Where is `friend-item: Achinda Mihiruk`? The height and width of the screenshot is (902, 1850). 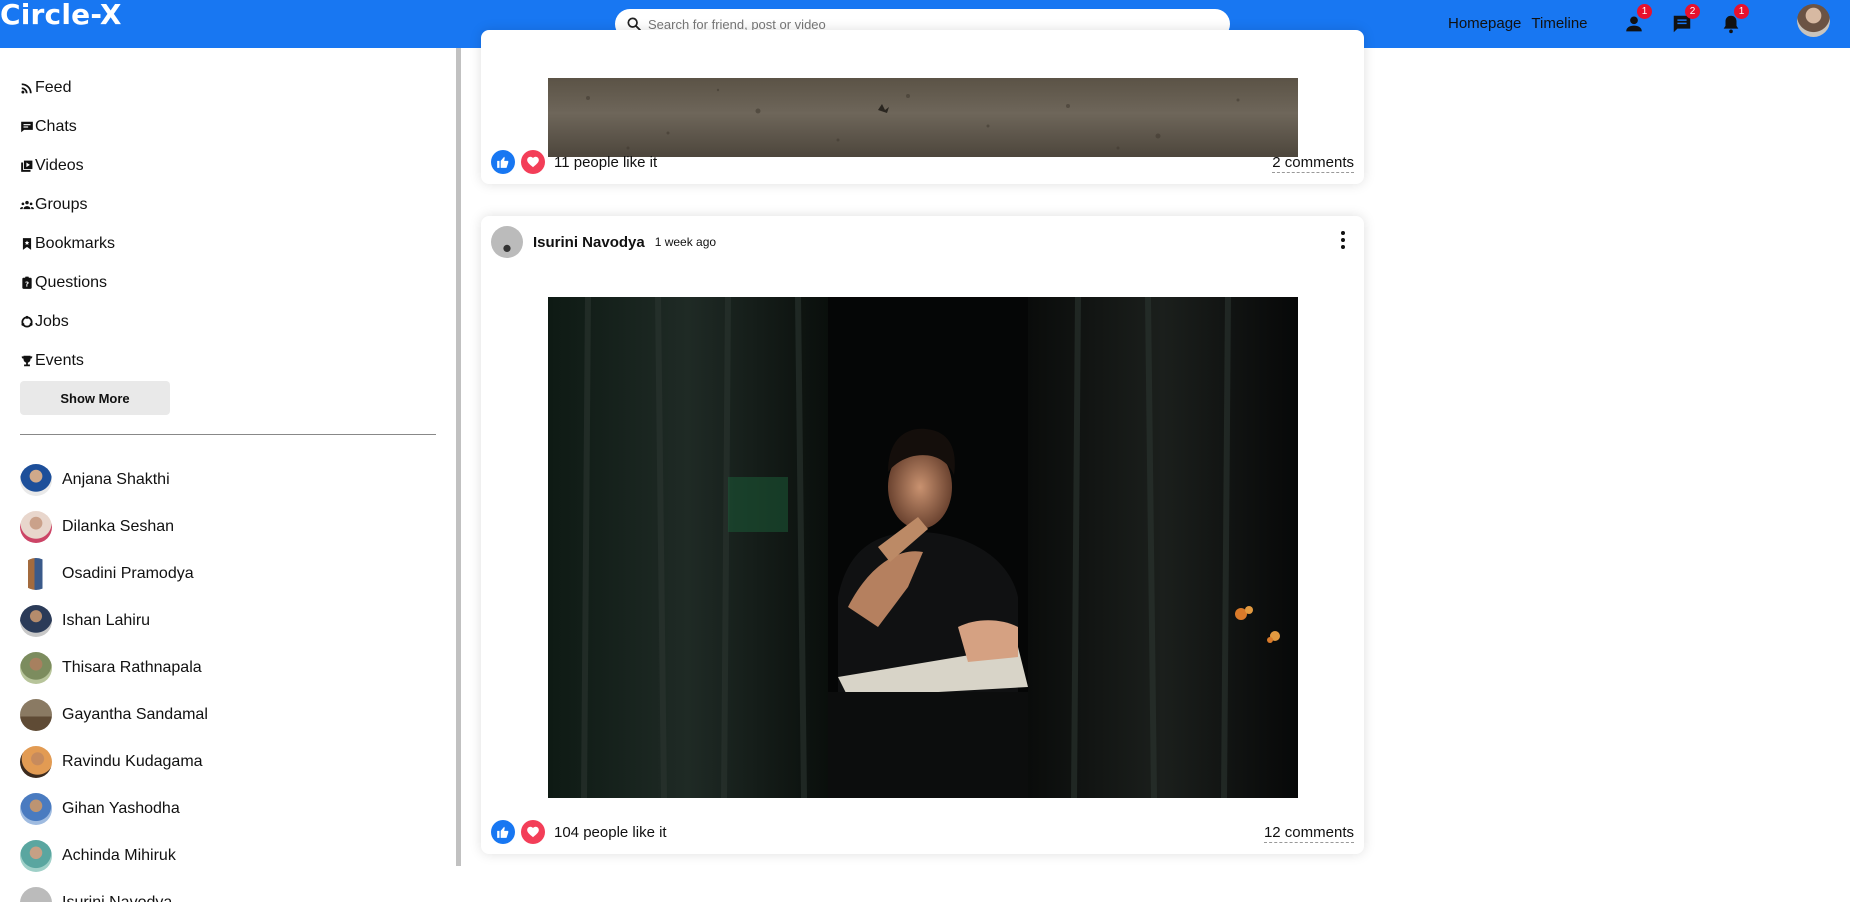 friend-item: Achinda Mihiruk is located at coordinates (114, 855).